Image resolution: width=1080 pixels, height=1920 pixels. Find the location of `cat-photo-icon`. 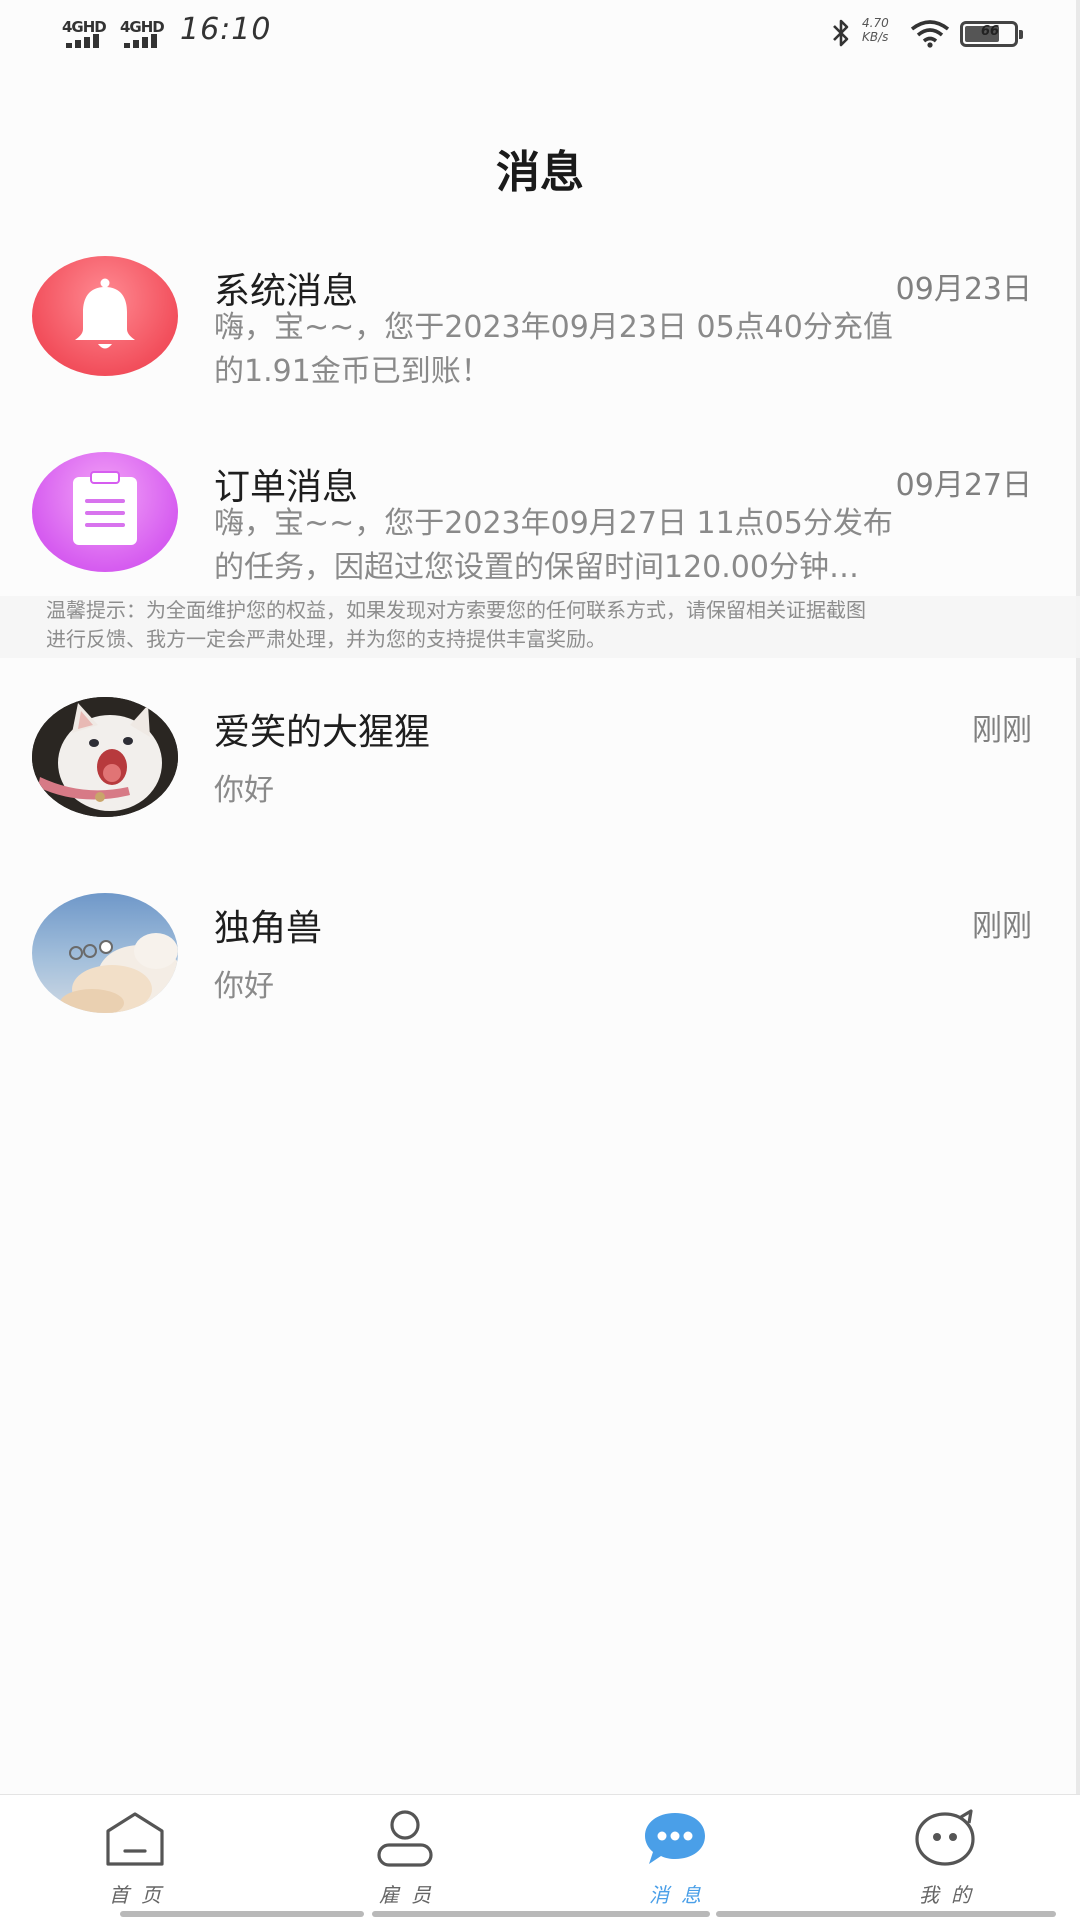

cat-photo-icon is located at coordinates (105, 757).